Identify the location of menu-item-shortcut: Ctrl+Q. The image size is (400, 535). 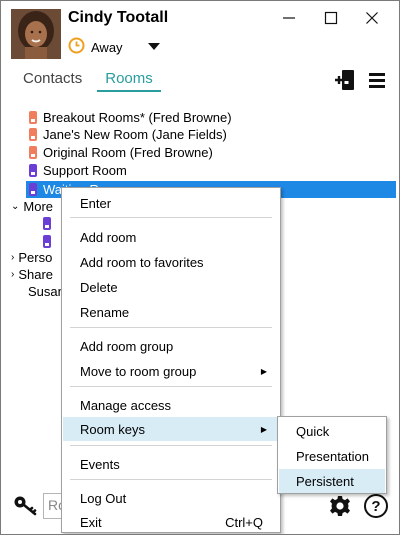
(244, 522).